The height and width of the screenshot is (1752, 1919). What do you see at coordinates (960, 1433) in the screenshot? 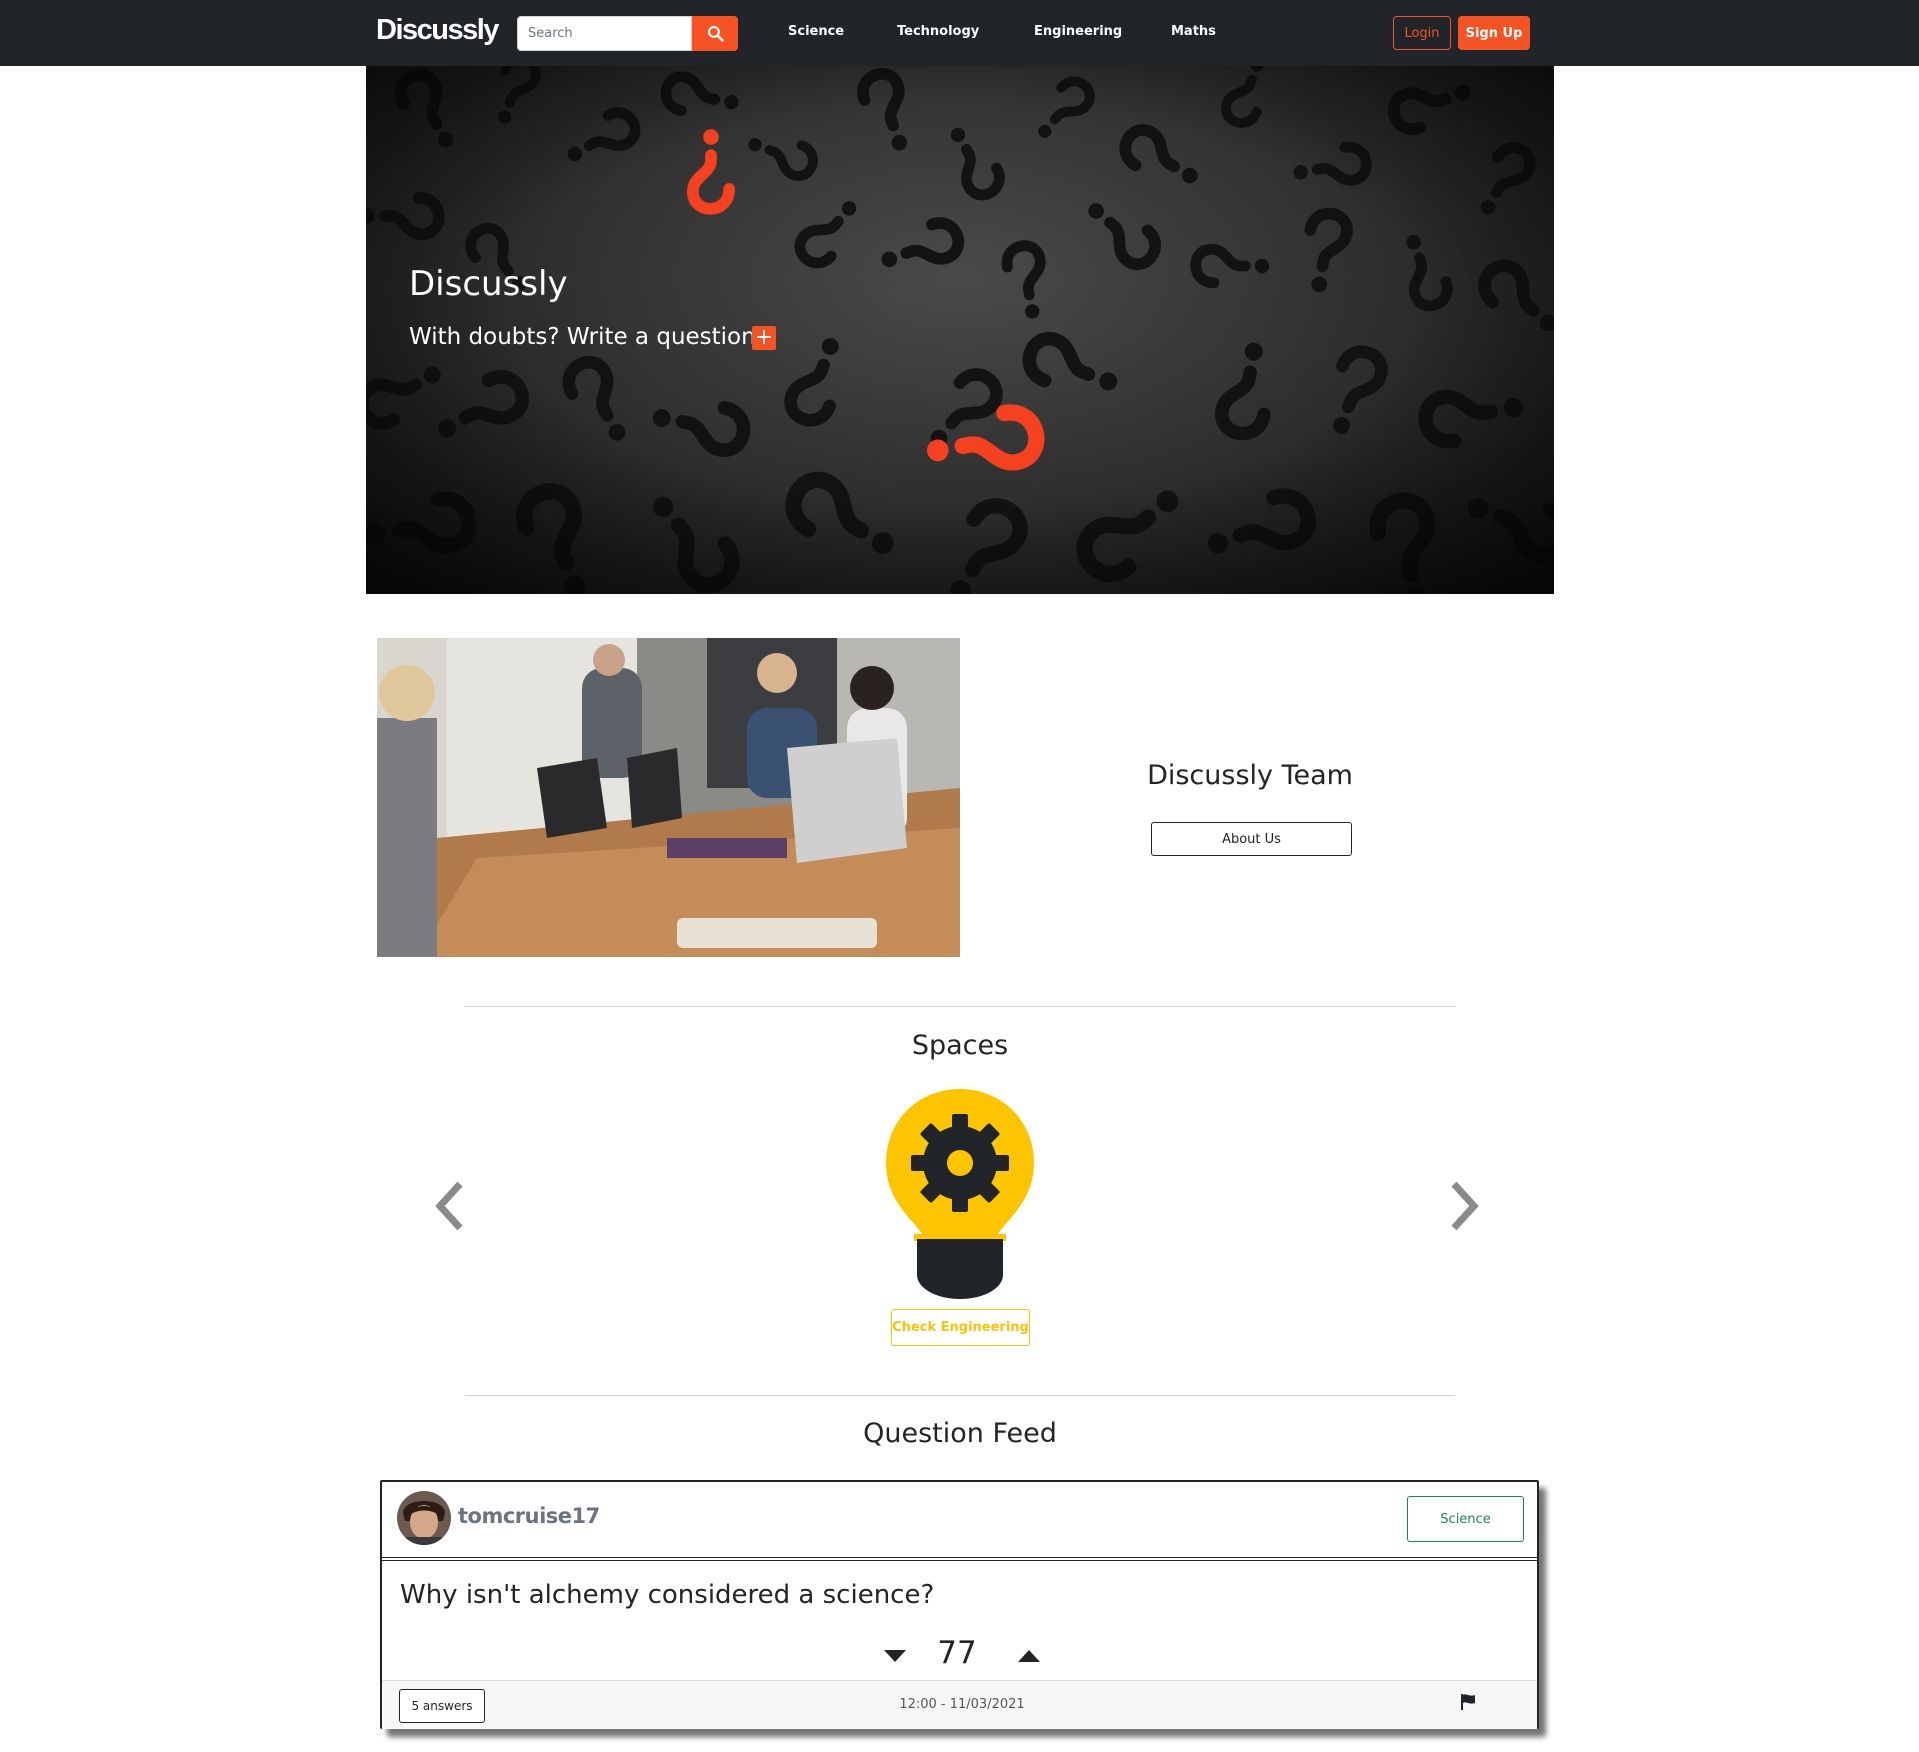
I see `question-feed-title: Question Feed` at bounding box center [960, 1433].